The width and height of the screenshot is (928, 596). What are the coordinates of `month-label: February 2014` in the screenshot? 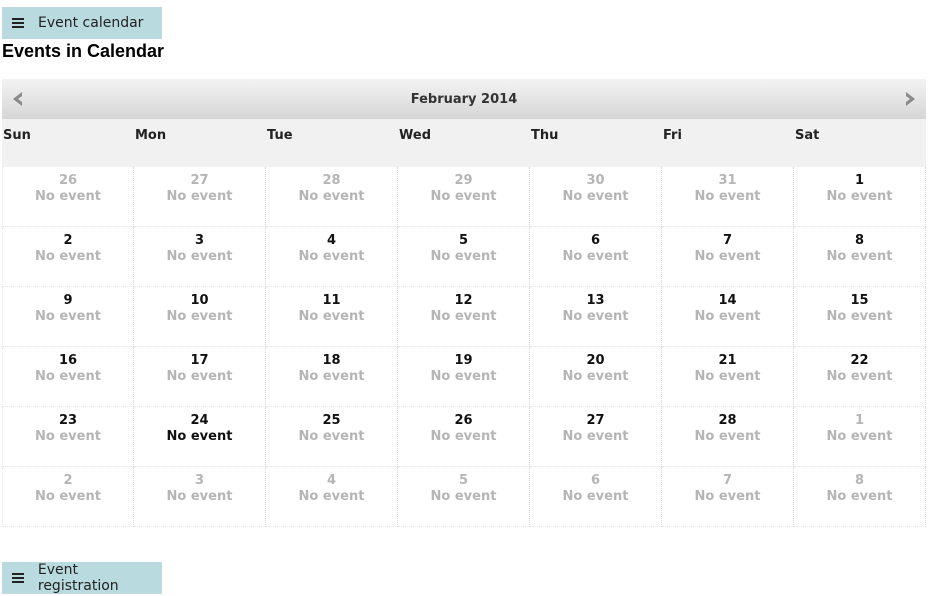 It's located at (464, 99).